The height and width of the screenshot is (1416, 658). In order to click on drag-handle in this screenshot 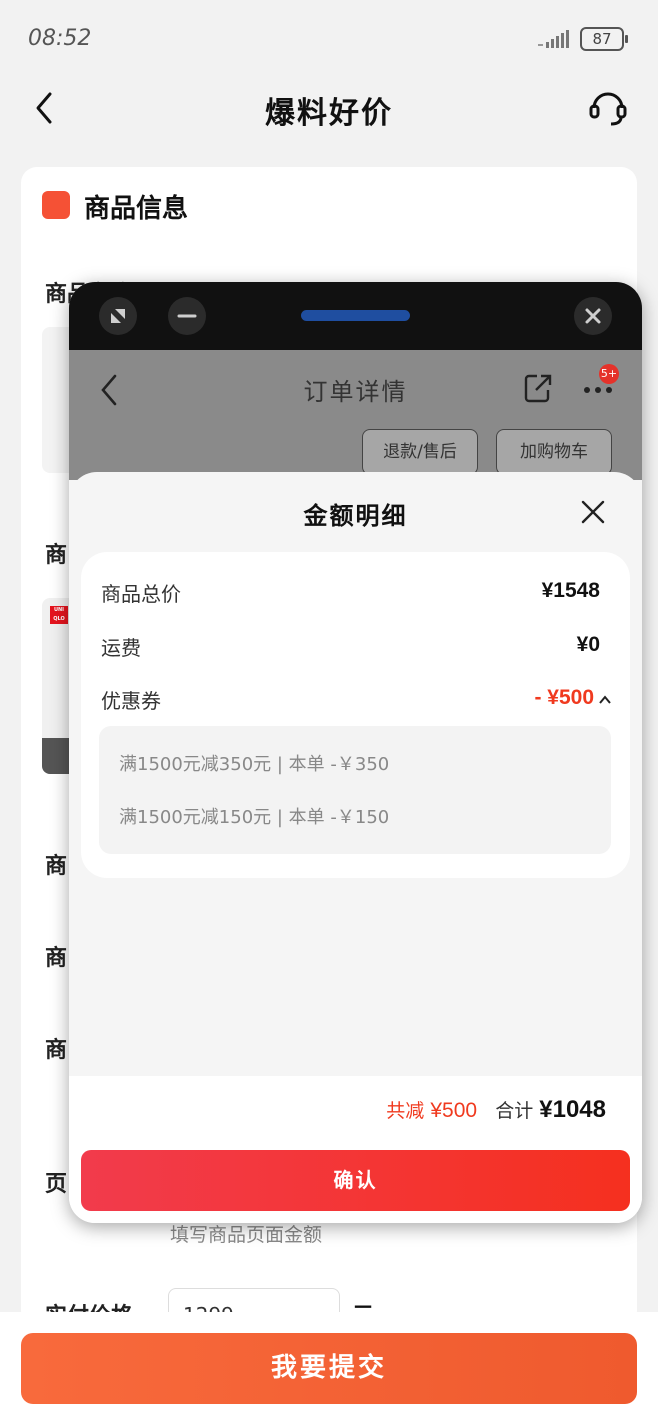, I will do `click(355, 315)`.